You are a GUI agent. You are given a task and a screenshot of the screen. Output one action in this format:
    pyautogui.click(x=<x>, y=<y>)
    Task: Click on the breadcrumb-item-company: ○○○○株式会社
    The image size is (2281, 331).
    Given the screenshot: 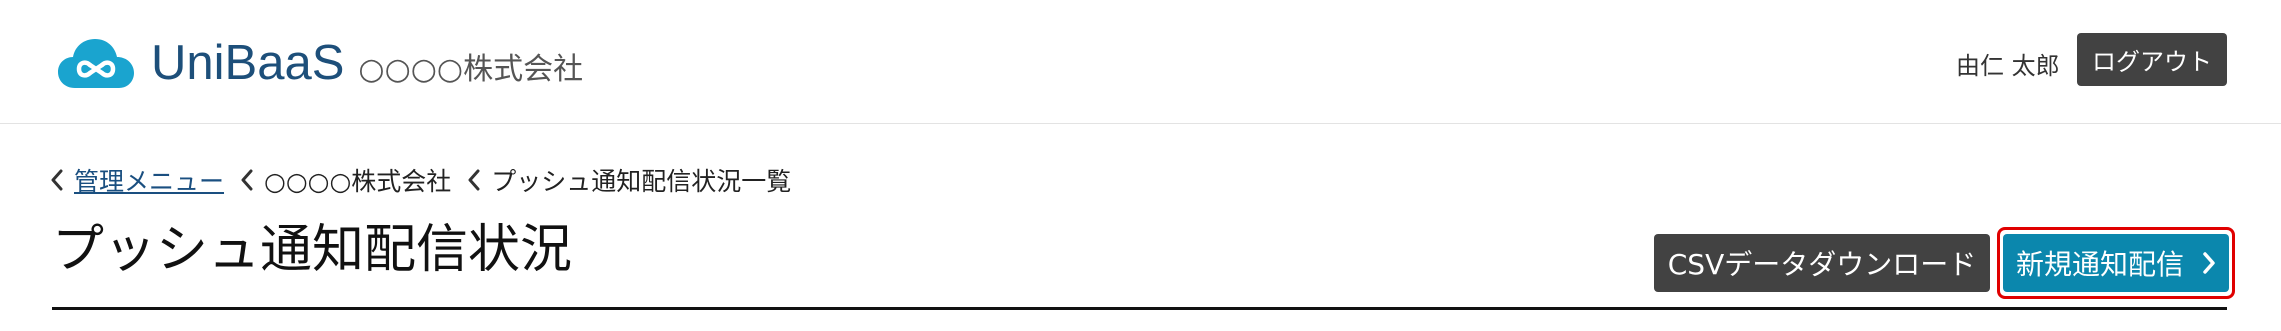 What is the action you would take?
    pyautogui.click(x=345, y=180)
    